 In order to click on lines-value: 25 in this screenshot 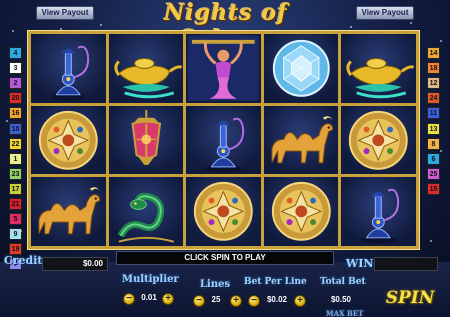, I will do `click(216, 299)`.